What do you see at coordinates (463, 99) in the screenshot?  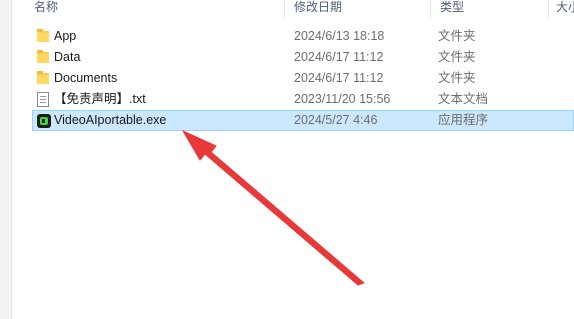 I see `file-type: 文本文档` at bounding box center [463, 99].